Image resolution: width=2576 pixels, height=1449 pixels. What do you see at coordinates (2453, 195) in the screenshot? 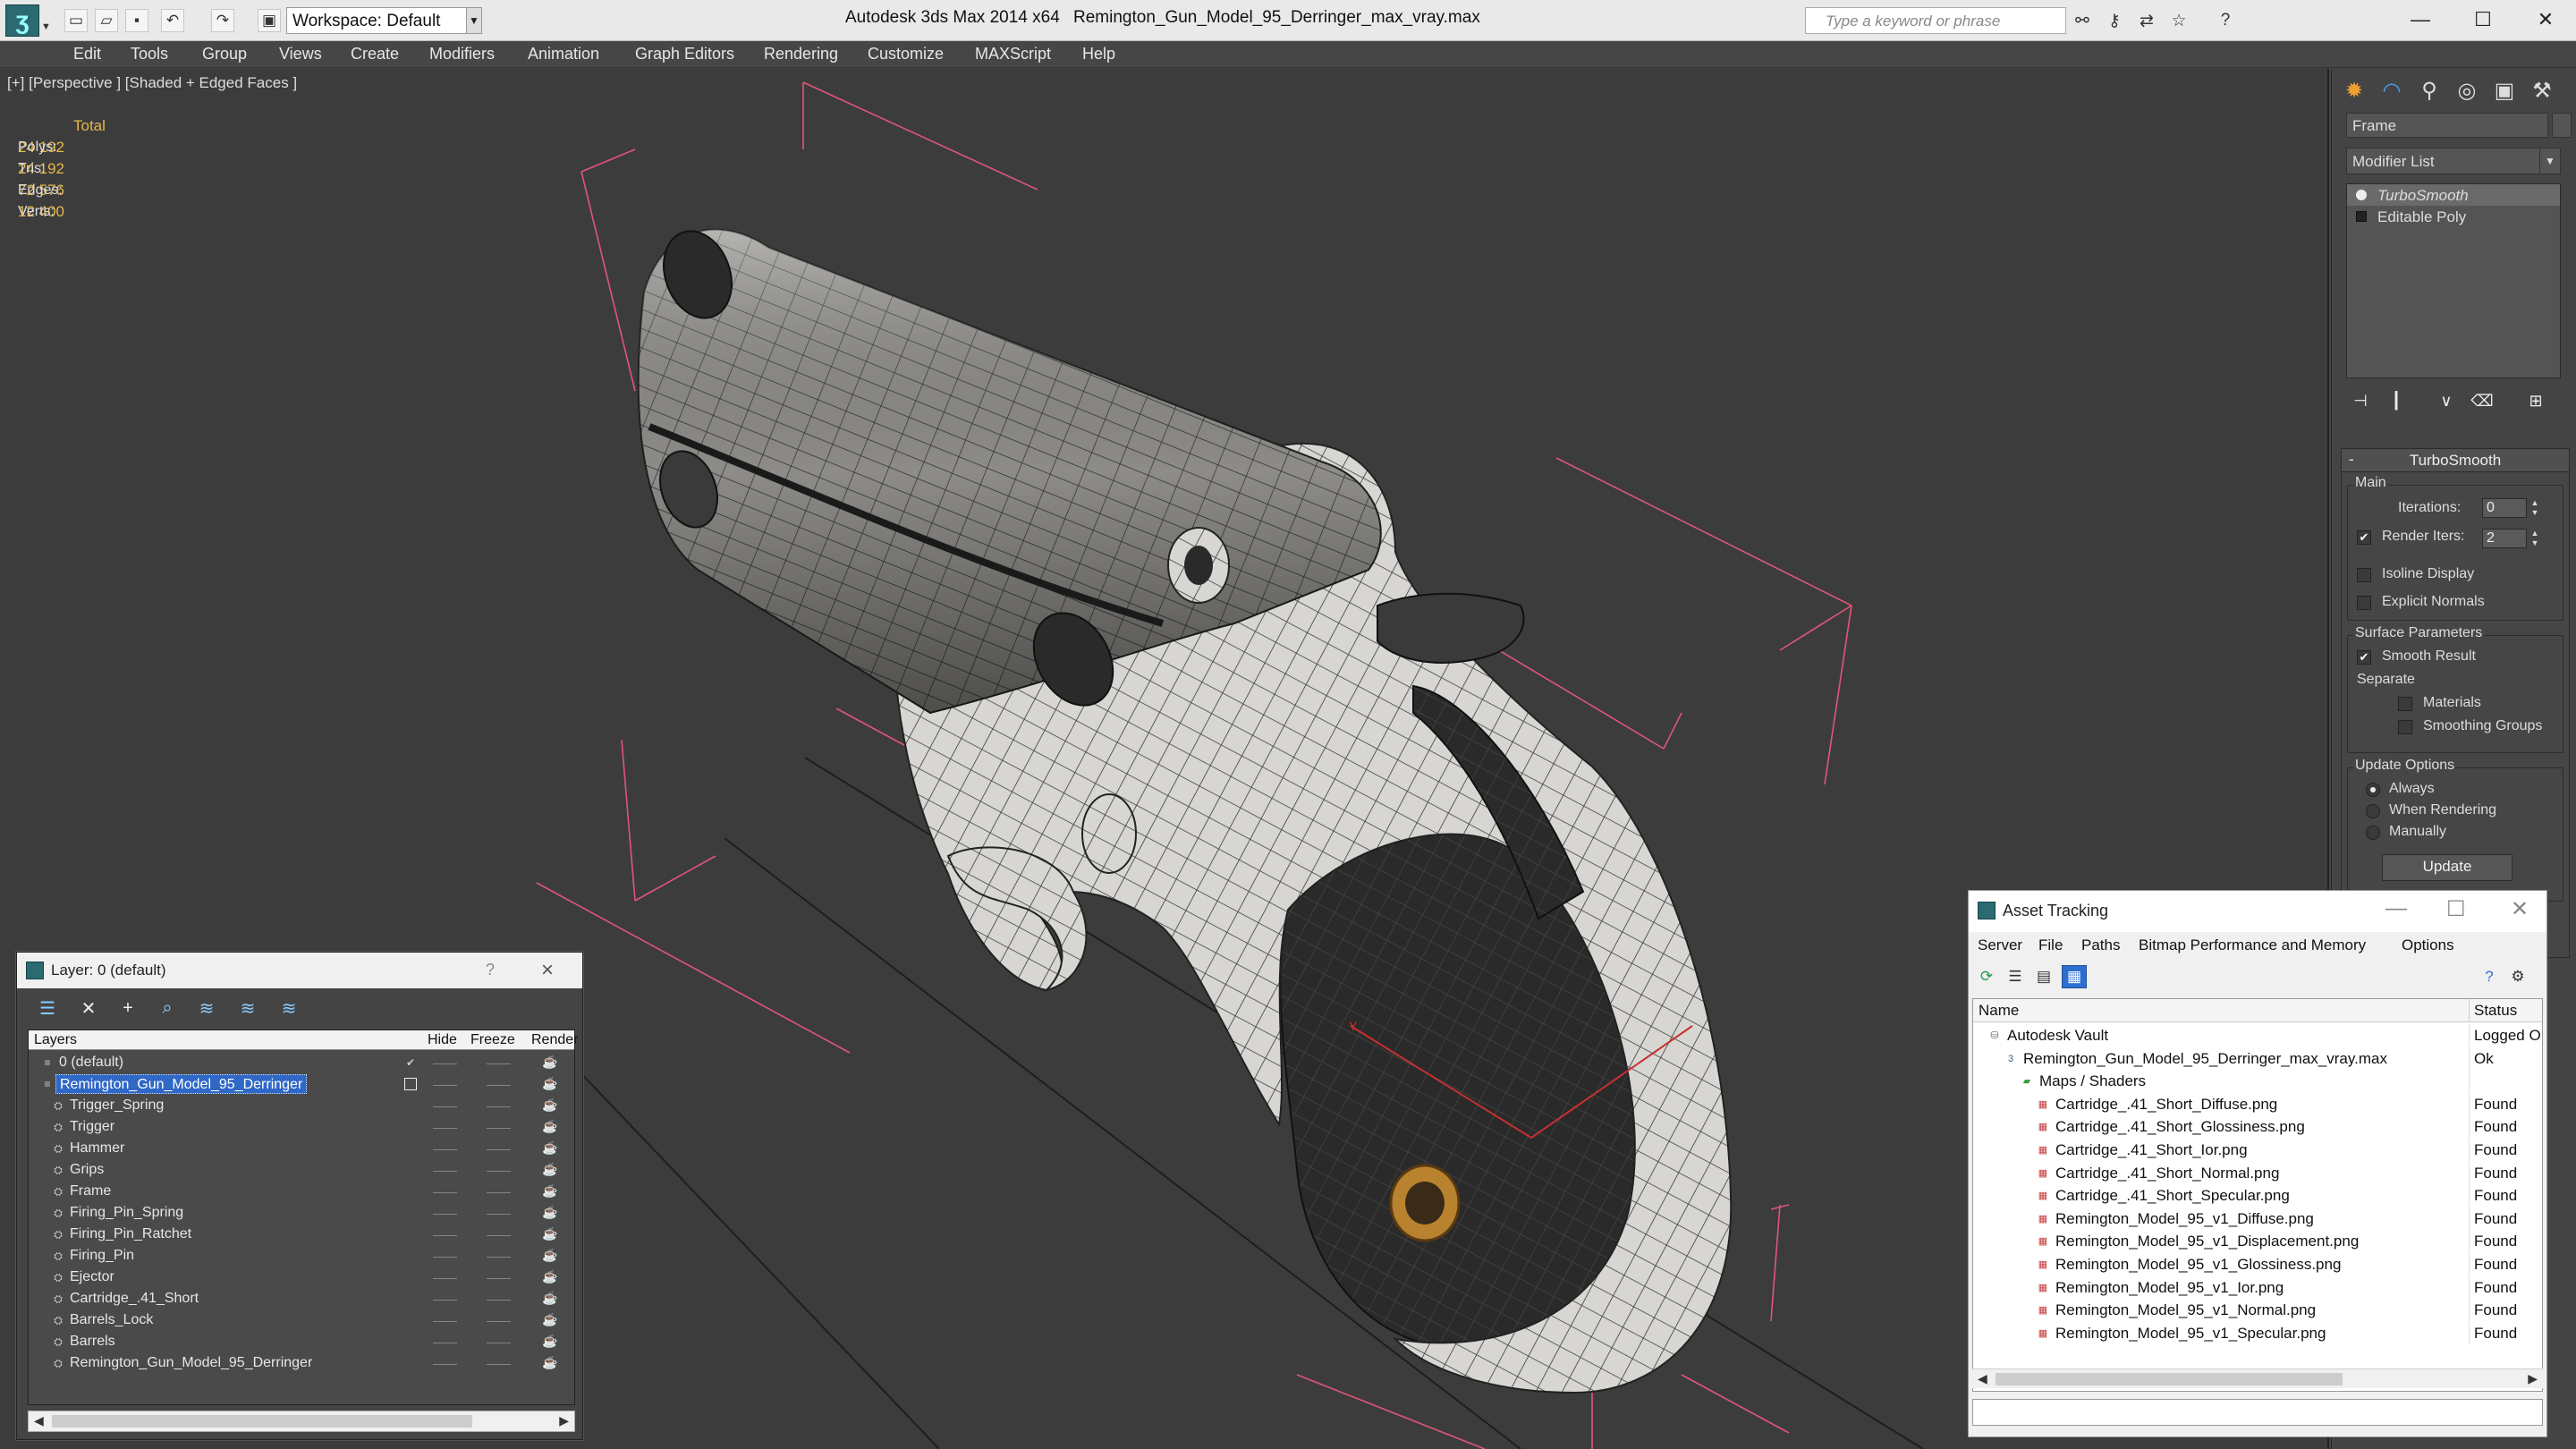
I see `stack-item-turbosmooth: TurboSmooth` at bounding box center [2453, 195].